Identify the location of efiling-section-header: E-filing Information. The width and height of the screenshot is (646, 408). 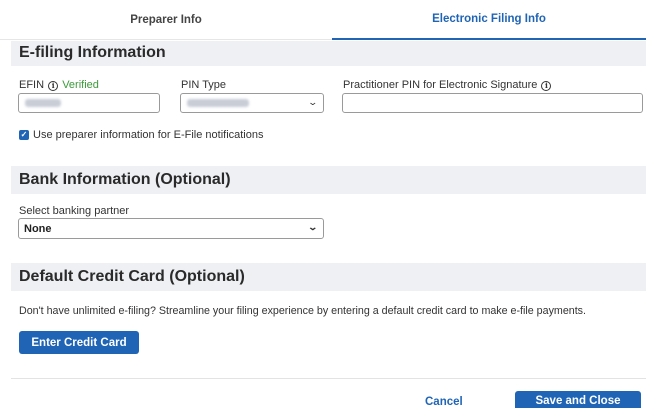
(328, 53).